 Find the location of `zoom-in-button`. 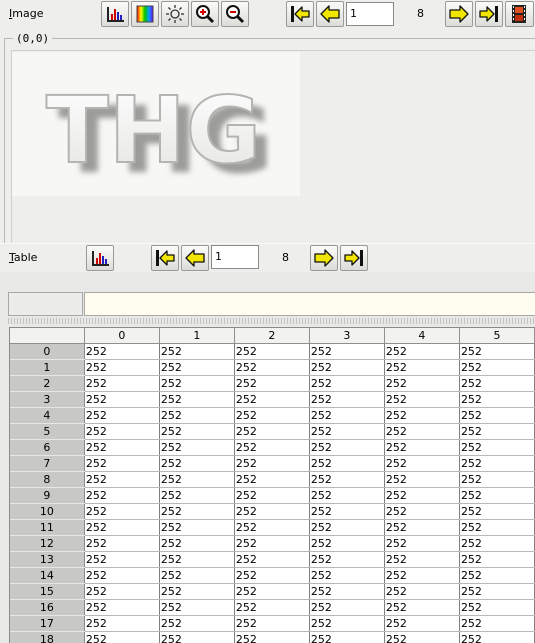

zoom-in-button is located at coordinates (205, 14).